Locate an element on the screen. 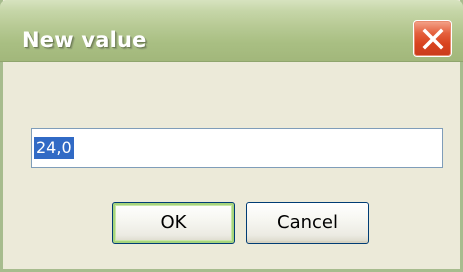 This screenshot has width=463, height=272. dialog-title: New value is located at coordinates (84, 40).